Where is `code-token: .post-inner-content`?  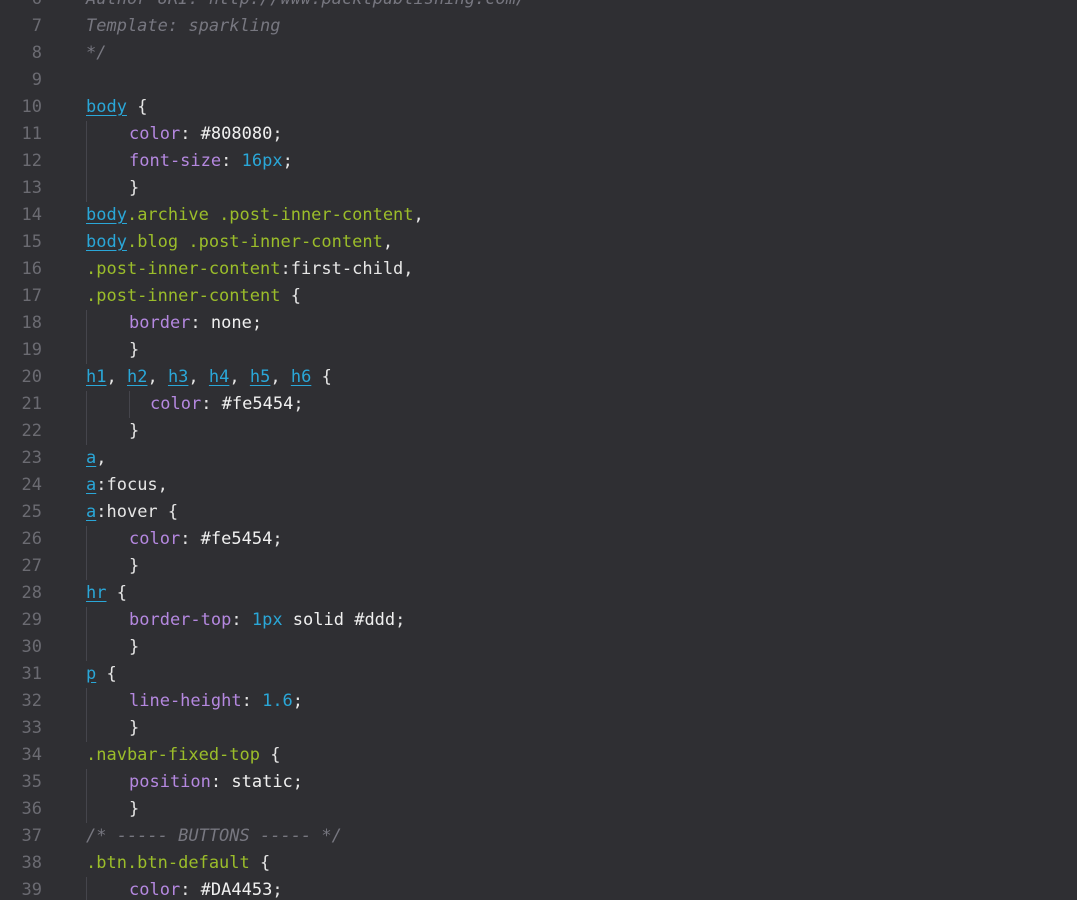 code-token: .post-inner-content is located at coordinates (183, 296).